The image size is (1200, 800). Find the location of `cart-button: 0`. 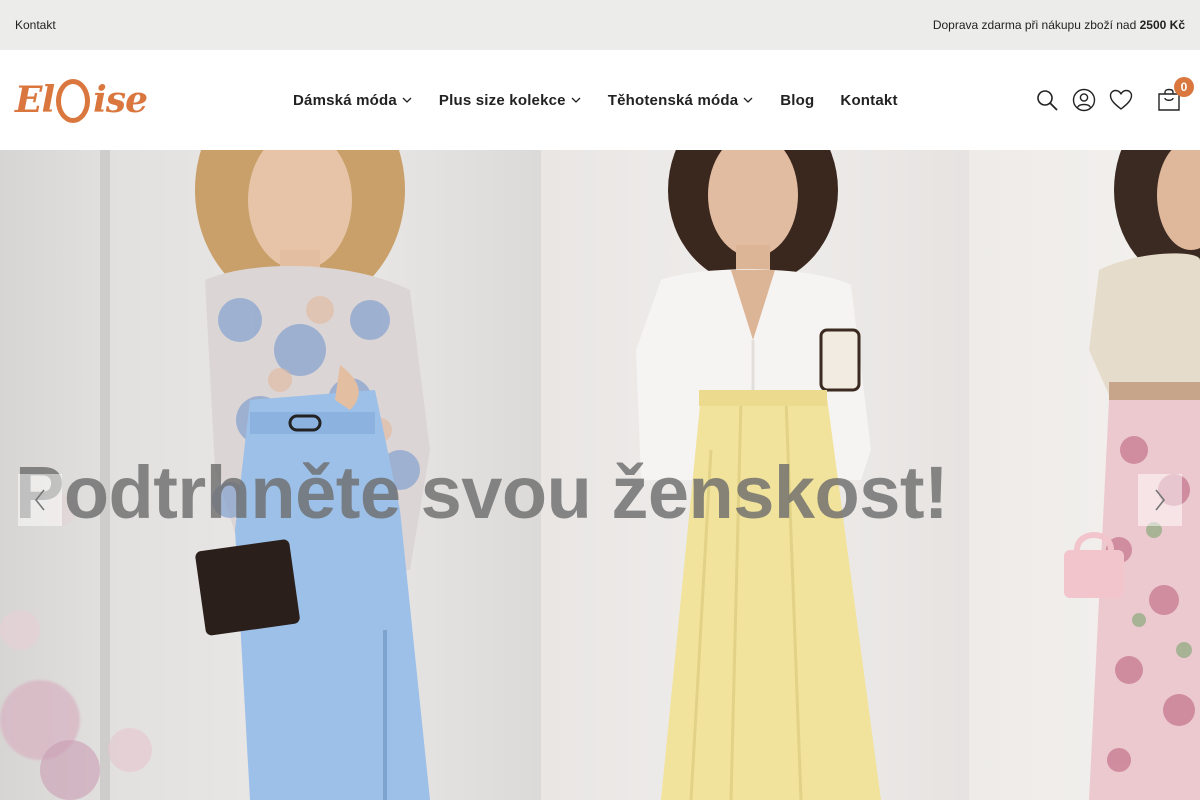

cart-button: 0 is located at coordinates (1175, 95).